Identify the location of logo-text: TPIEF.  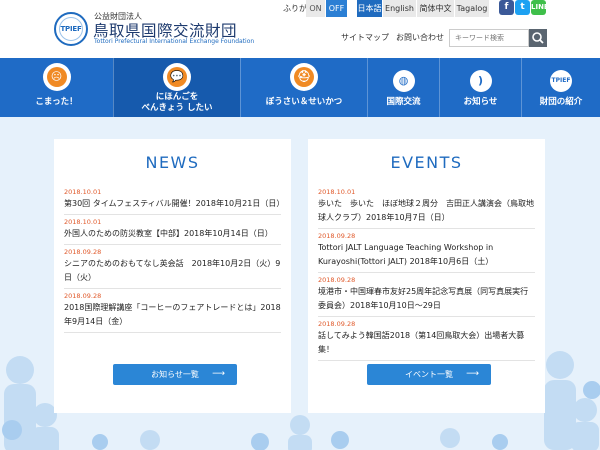
(71, 29).